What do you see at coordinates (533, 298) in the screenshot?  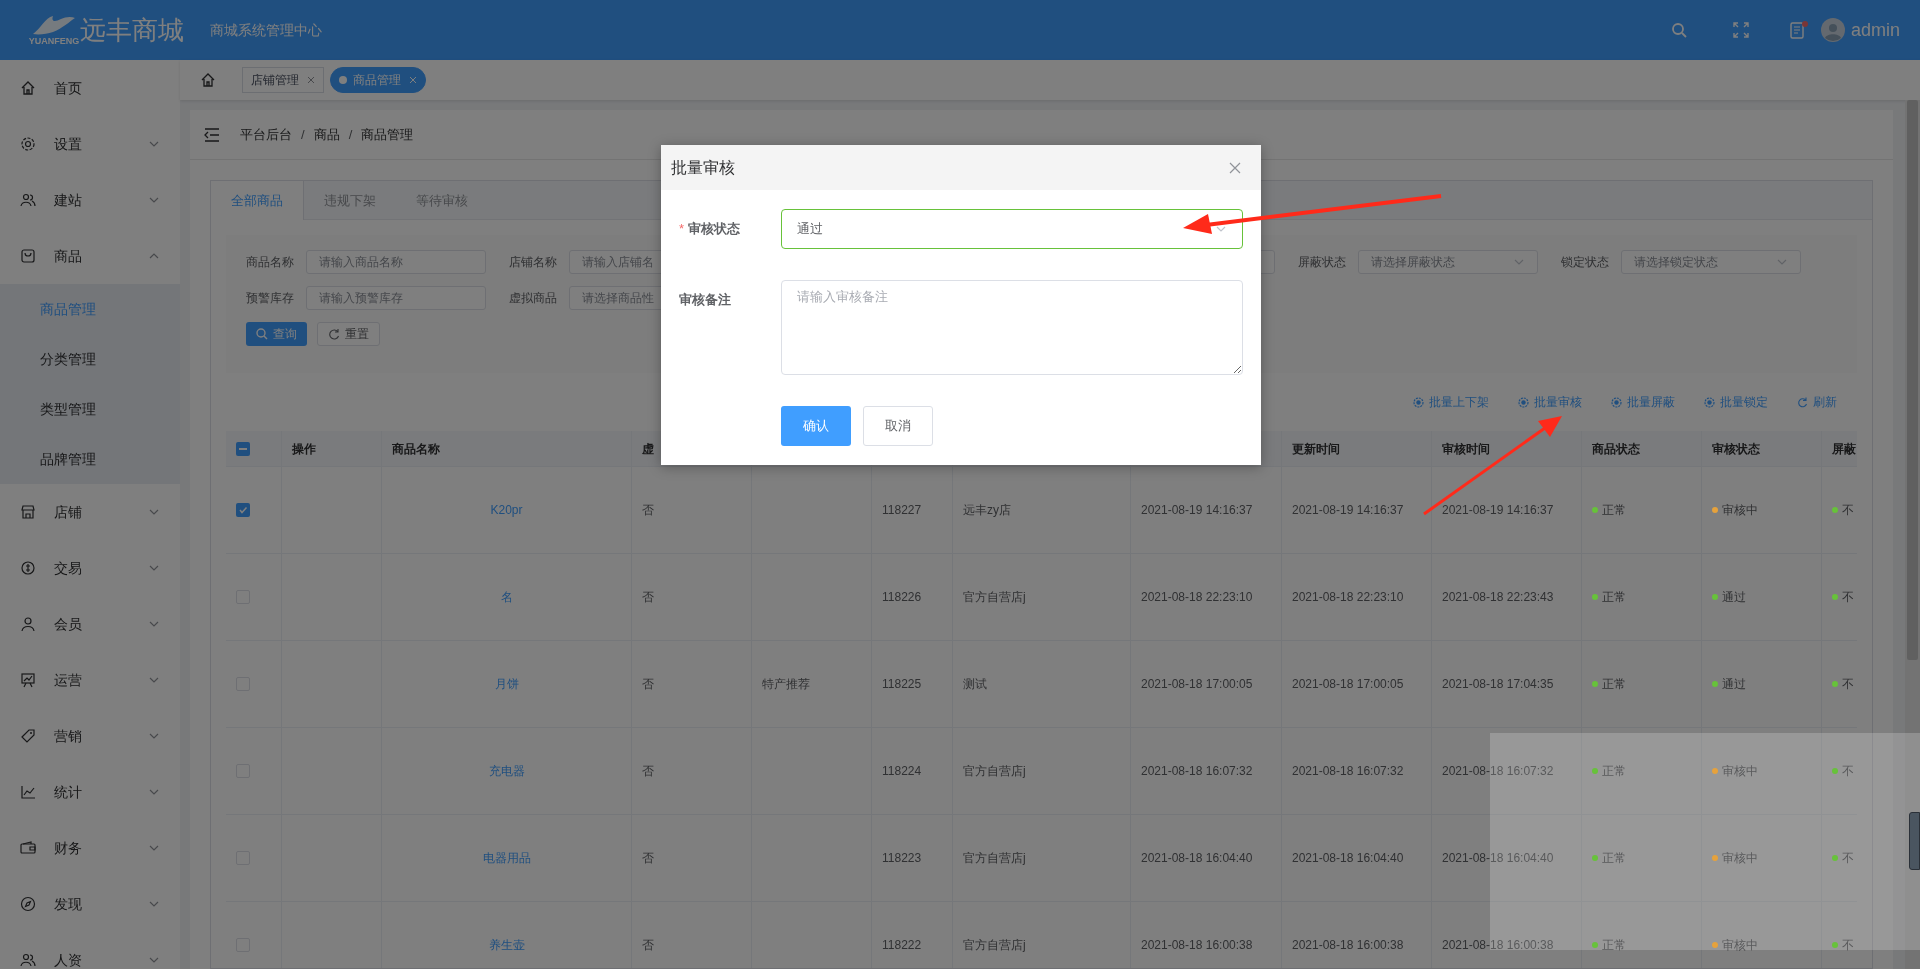 I see `field-label: 虚拟商品` at bounding box center [533, 298].